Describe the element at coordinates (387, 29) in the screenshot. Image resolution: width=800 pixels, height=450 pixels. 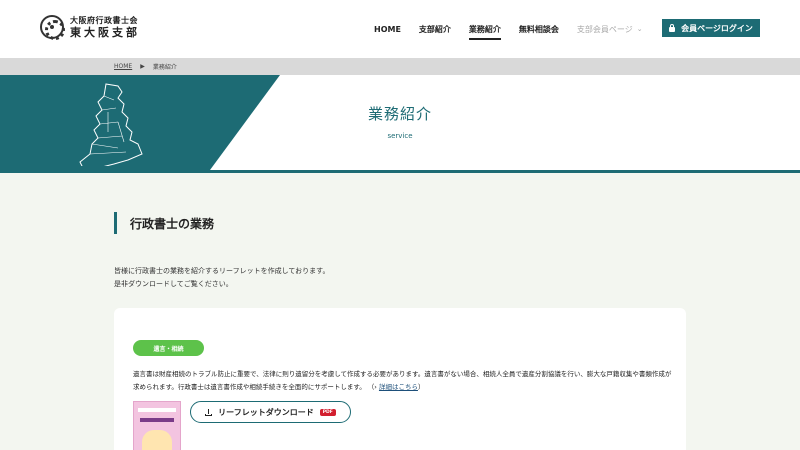
I see `nav-home: HOME` at that location.